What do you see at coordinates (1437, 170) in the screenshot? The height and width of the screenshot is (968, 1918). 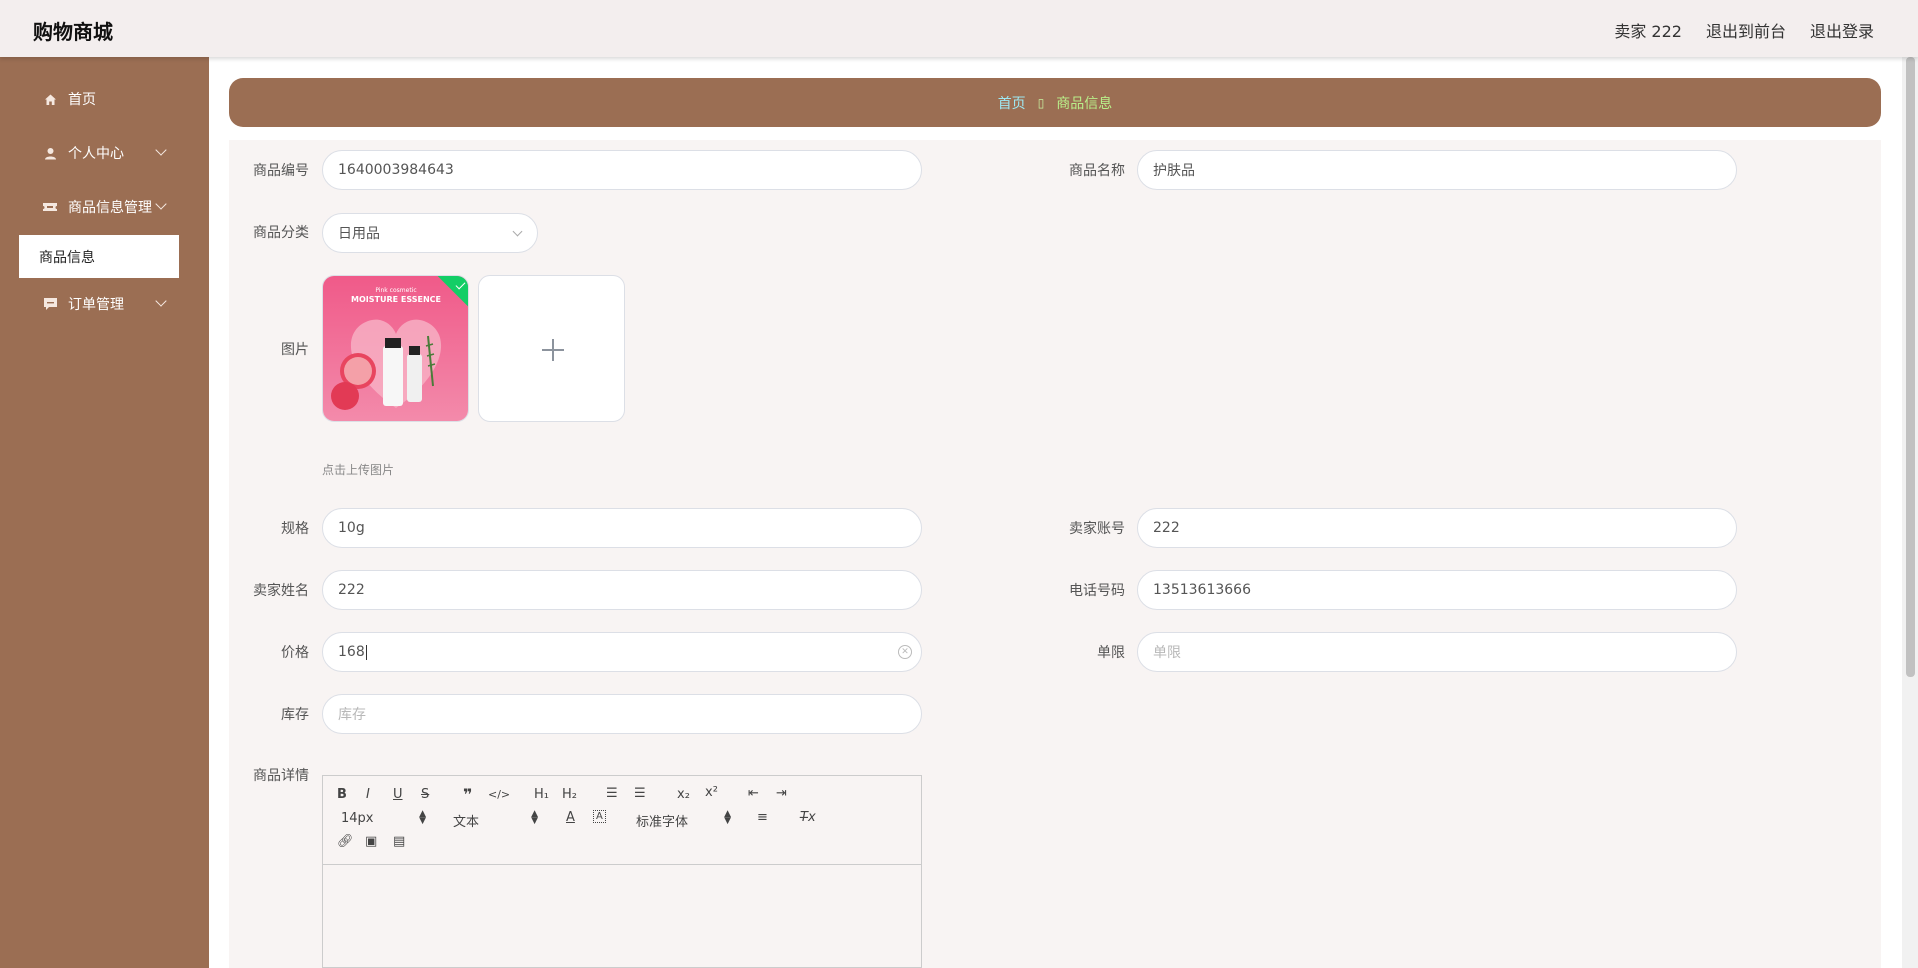 I see `product-name-input: 护肤品` at bounding box center [1437, 170].